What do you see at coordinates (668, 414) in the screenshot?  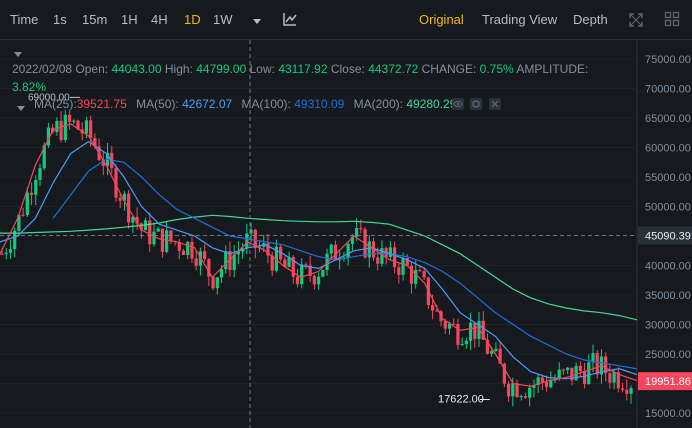 I see `y-tick-label: 15000.00` at bounding box center [668, 414].